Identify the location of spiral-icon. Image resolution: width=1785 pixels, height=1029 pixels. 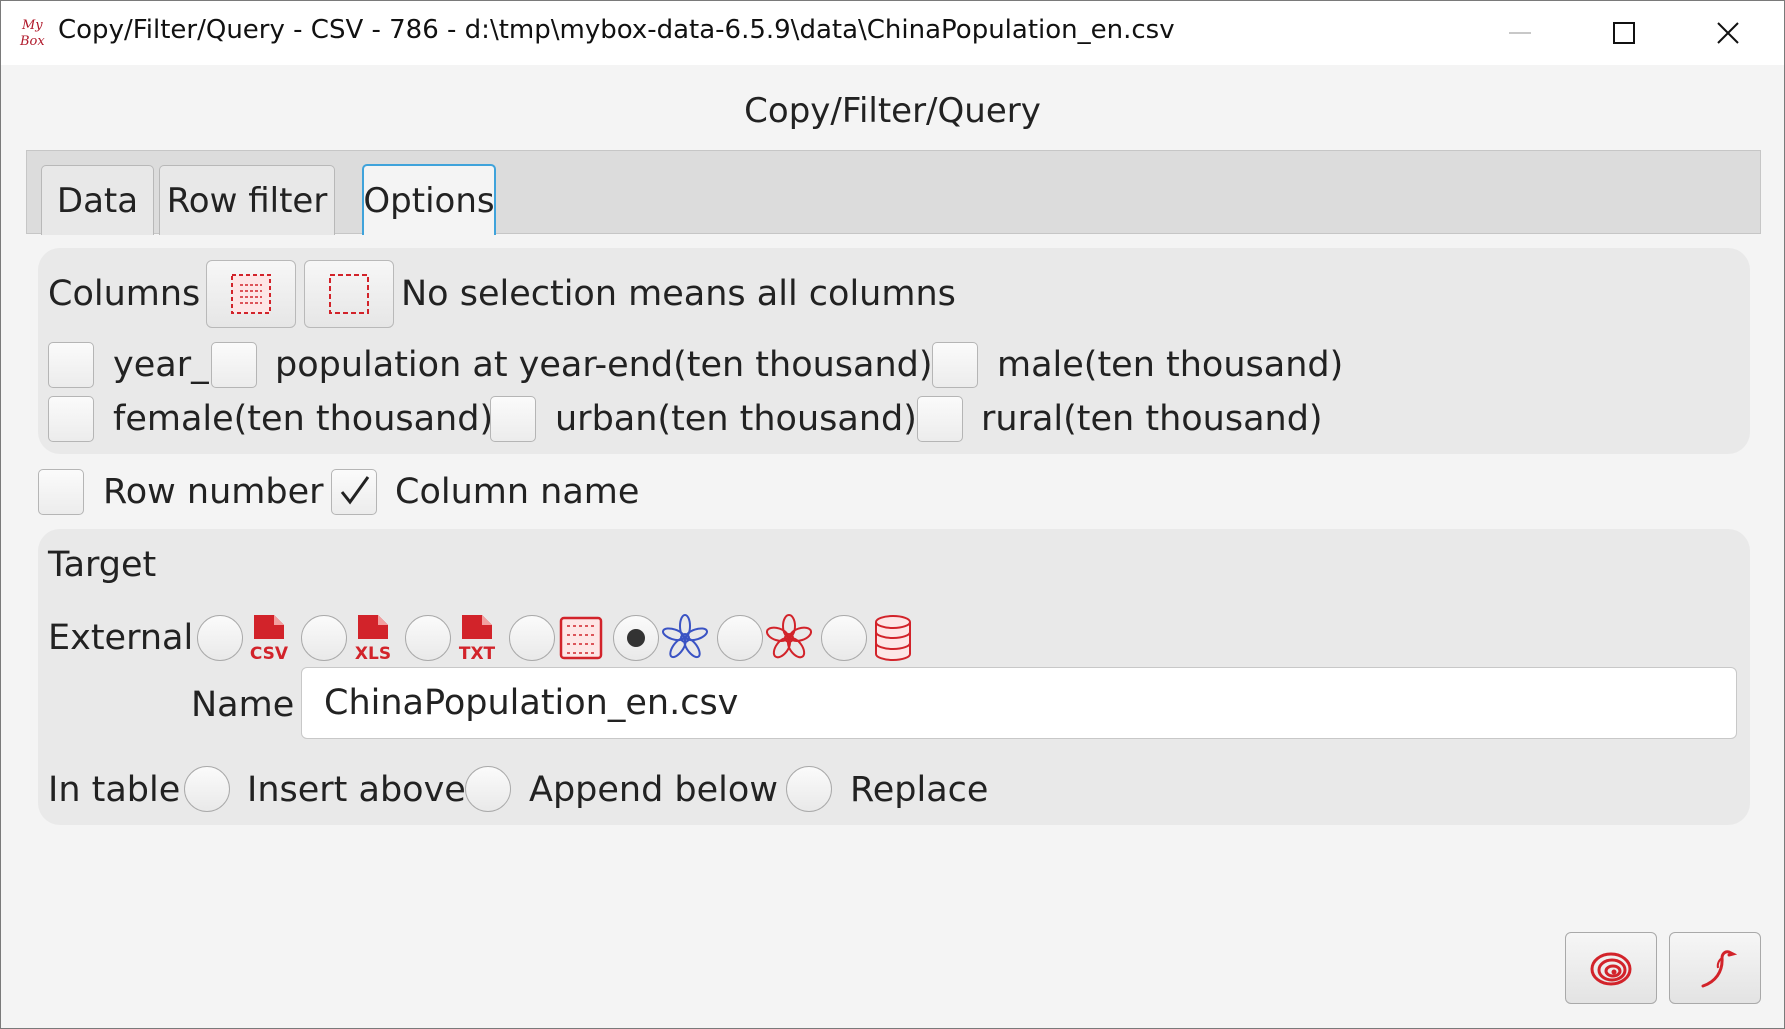
(1611, 969).